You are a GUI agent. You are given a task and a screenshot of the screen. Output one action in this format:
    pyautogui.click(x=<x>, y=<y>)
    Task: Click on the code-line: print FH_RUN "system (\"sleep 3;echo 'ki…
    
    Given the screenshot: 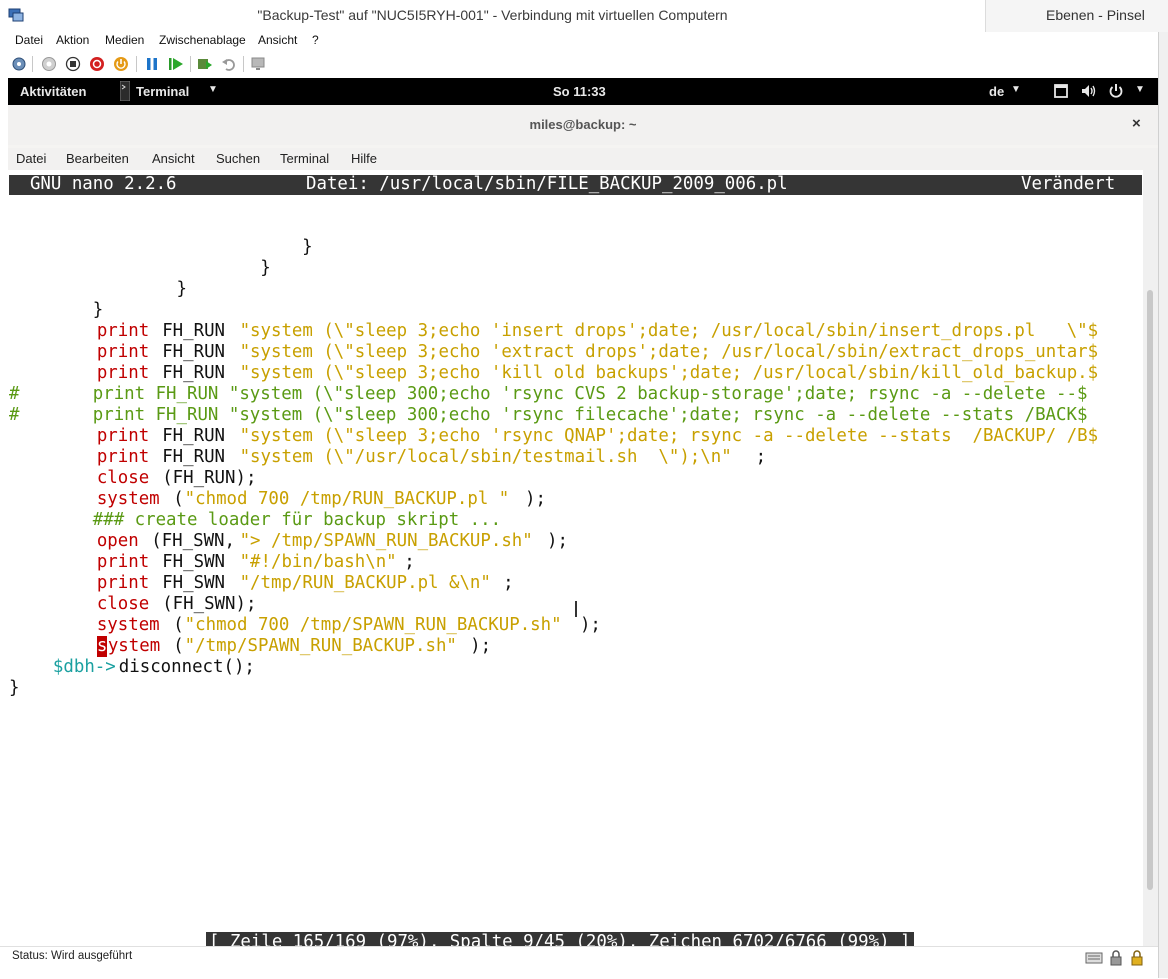 What is the action you would take?
    pyautogui.click(x=576, y=373)
    